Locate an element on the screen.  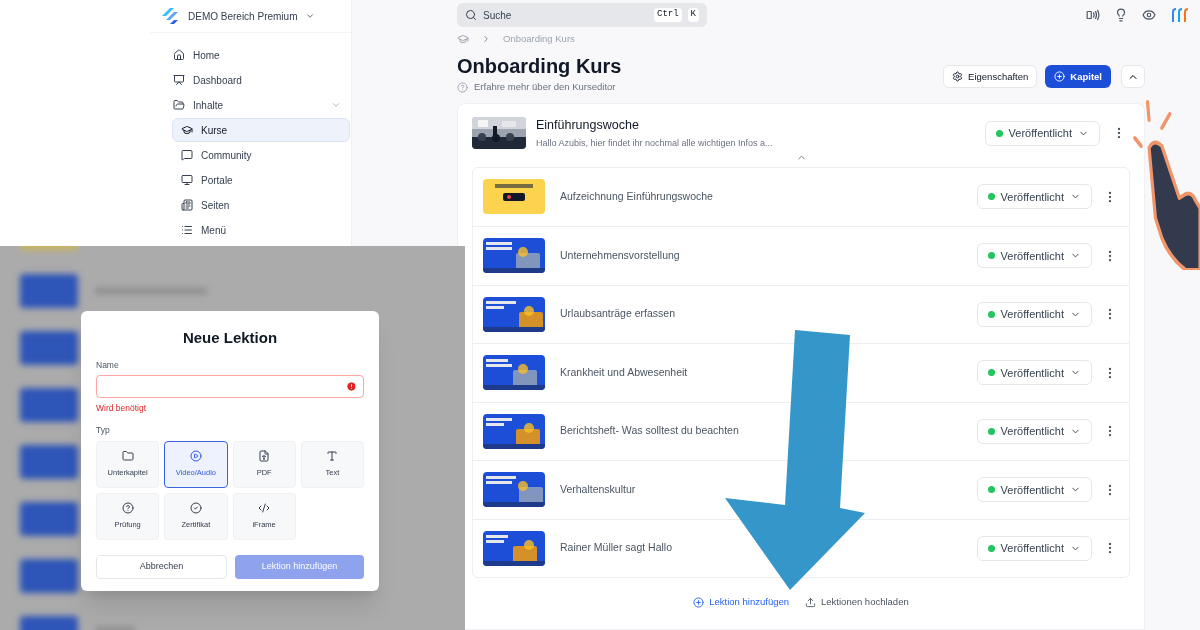
field-label: Typ is located at coordinates (103, 430).